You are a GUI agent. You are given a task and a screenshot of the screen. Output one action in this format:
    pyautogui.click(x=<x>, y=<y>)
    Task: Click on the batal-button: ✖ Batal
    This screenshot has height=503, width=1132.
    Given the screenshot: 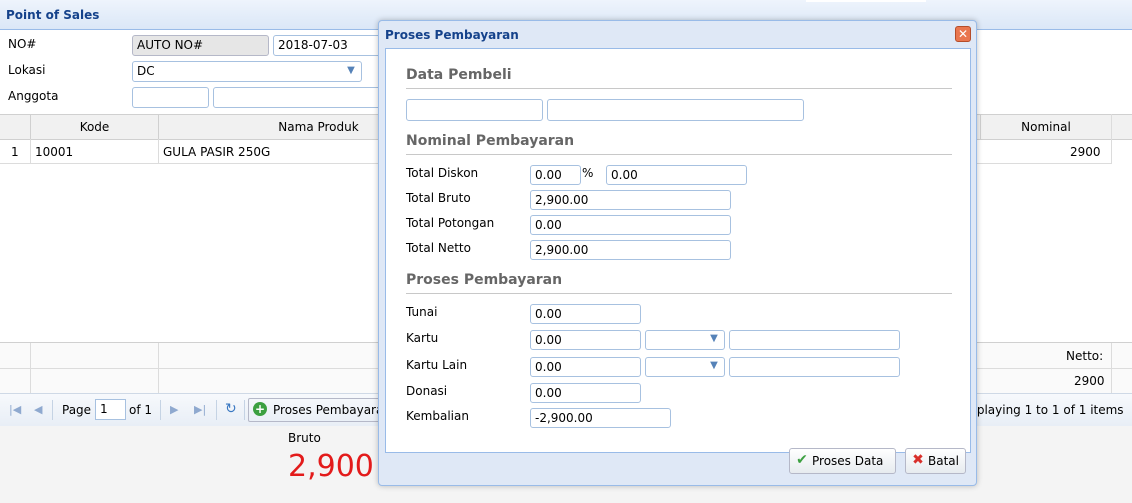 What is the action you would take?
    pyautogui.click(x=935, y=461)
    